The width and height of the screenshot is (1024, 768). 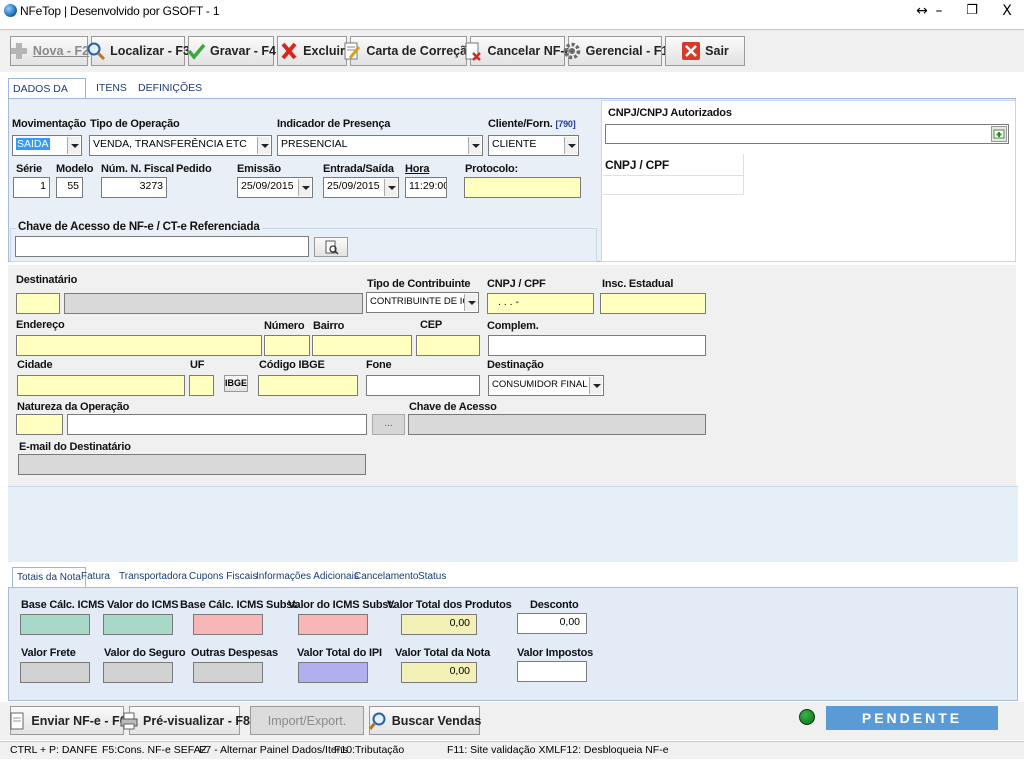 What do you see at coordinates (352, 51) in the screenshot?
I see `document-pen-icon` at bounding box center [352, 51].